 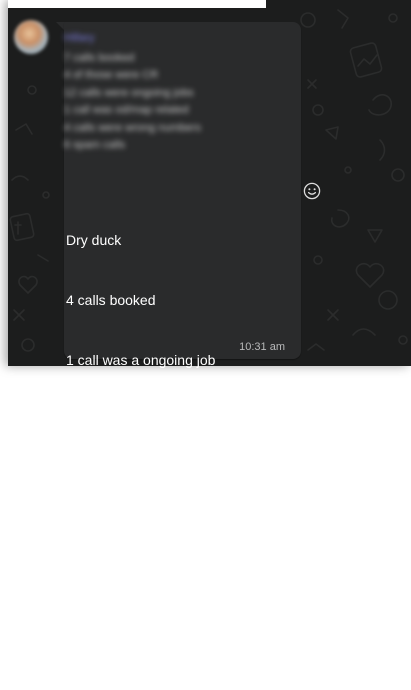 What do you see at coordinates (129, 92) in the screenshot?
I see `redacted-line: 12 calls were ongoing jobs` at bounding box center [129, 92].